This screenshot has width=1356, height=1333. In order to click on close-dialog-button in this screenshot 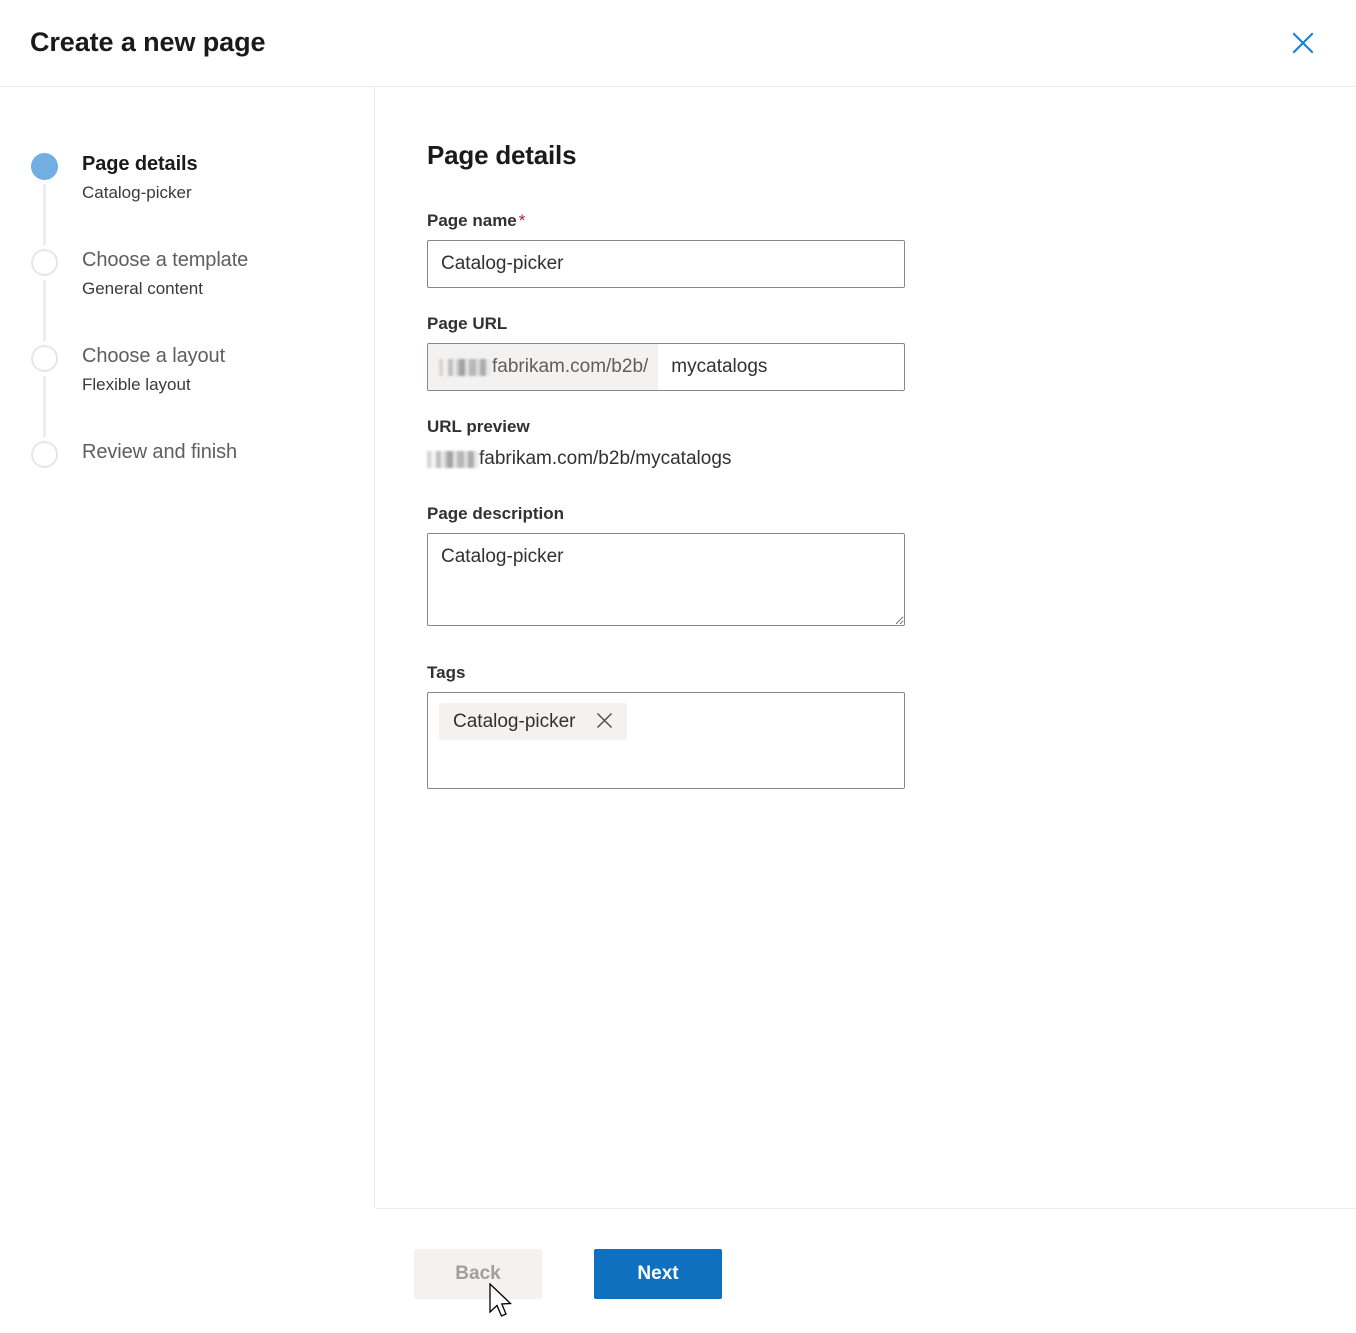, I will do `click(1303, 43)`.